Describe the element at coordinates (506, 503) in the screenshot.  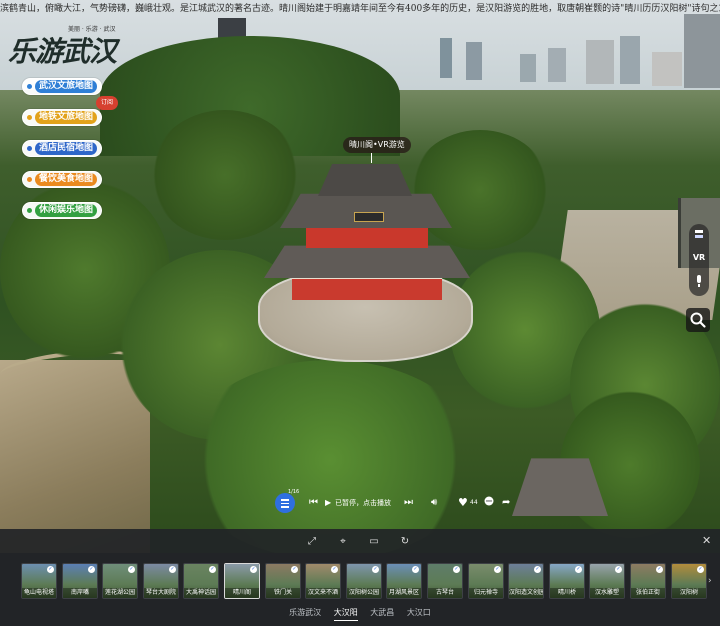
I see `share-icon: ➦` at that location.